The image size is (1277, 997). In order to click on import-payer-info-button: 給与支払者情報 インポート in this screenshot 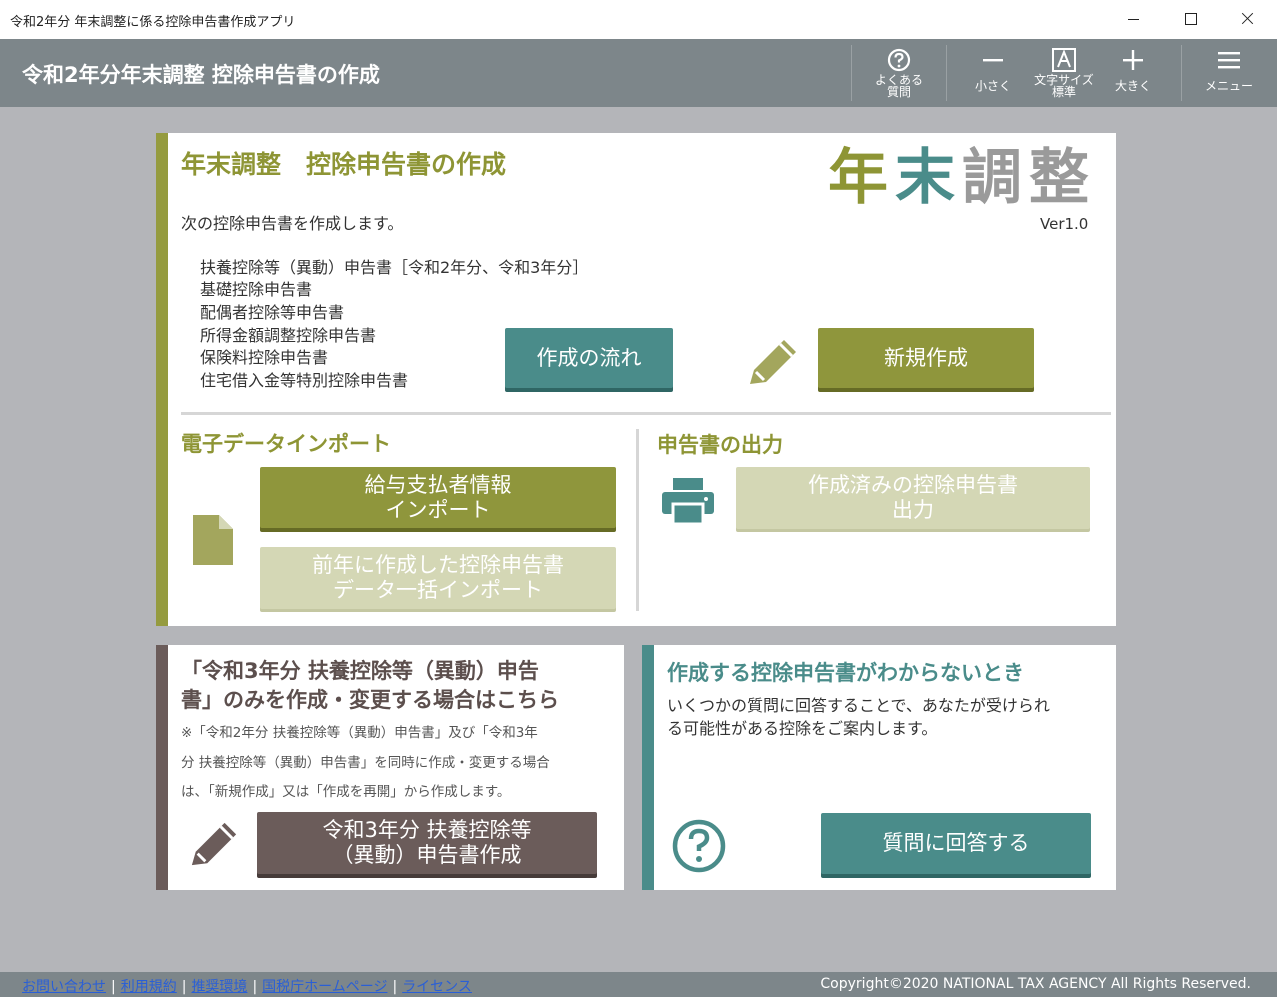, I will do `click(438, 497)`.